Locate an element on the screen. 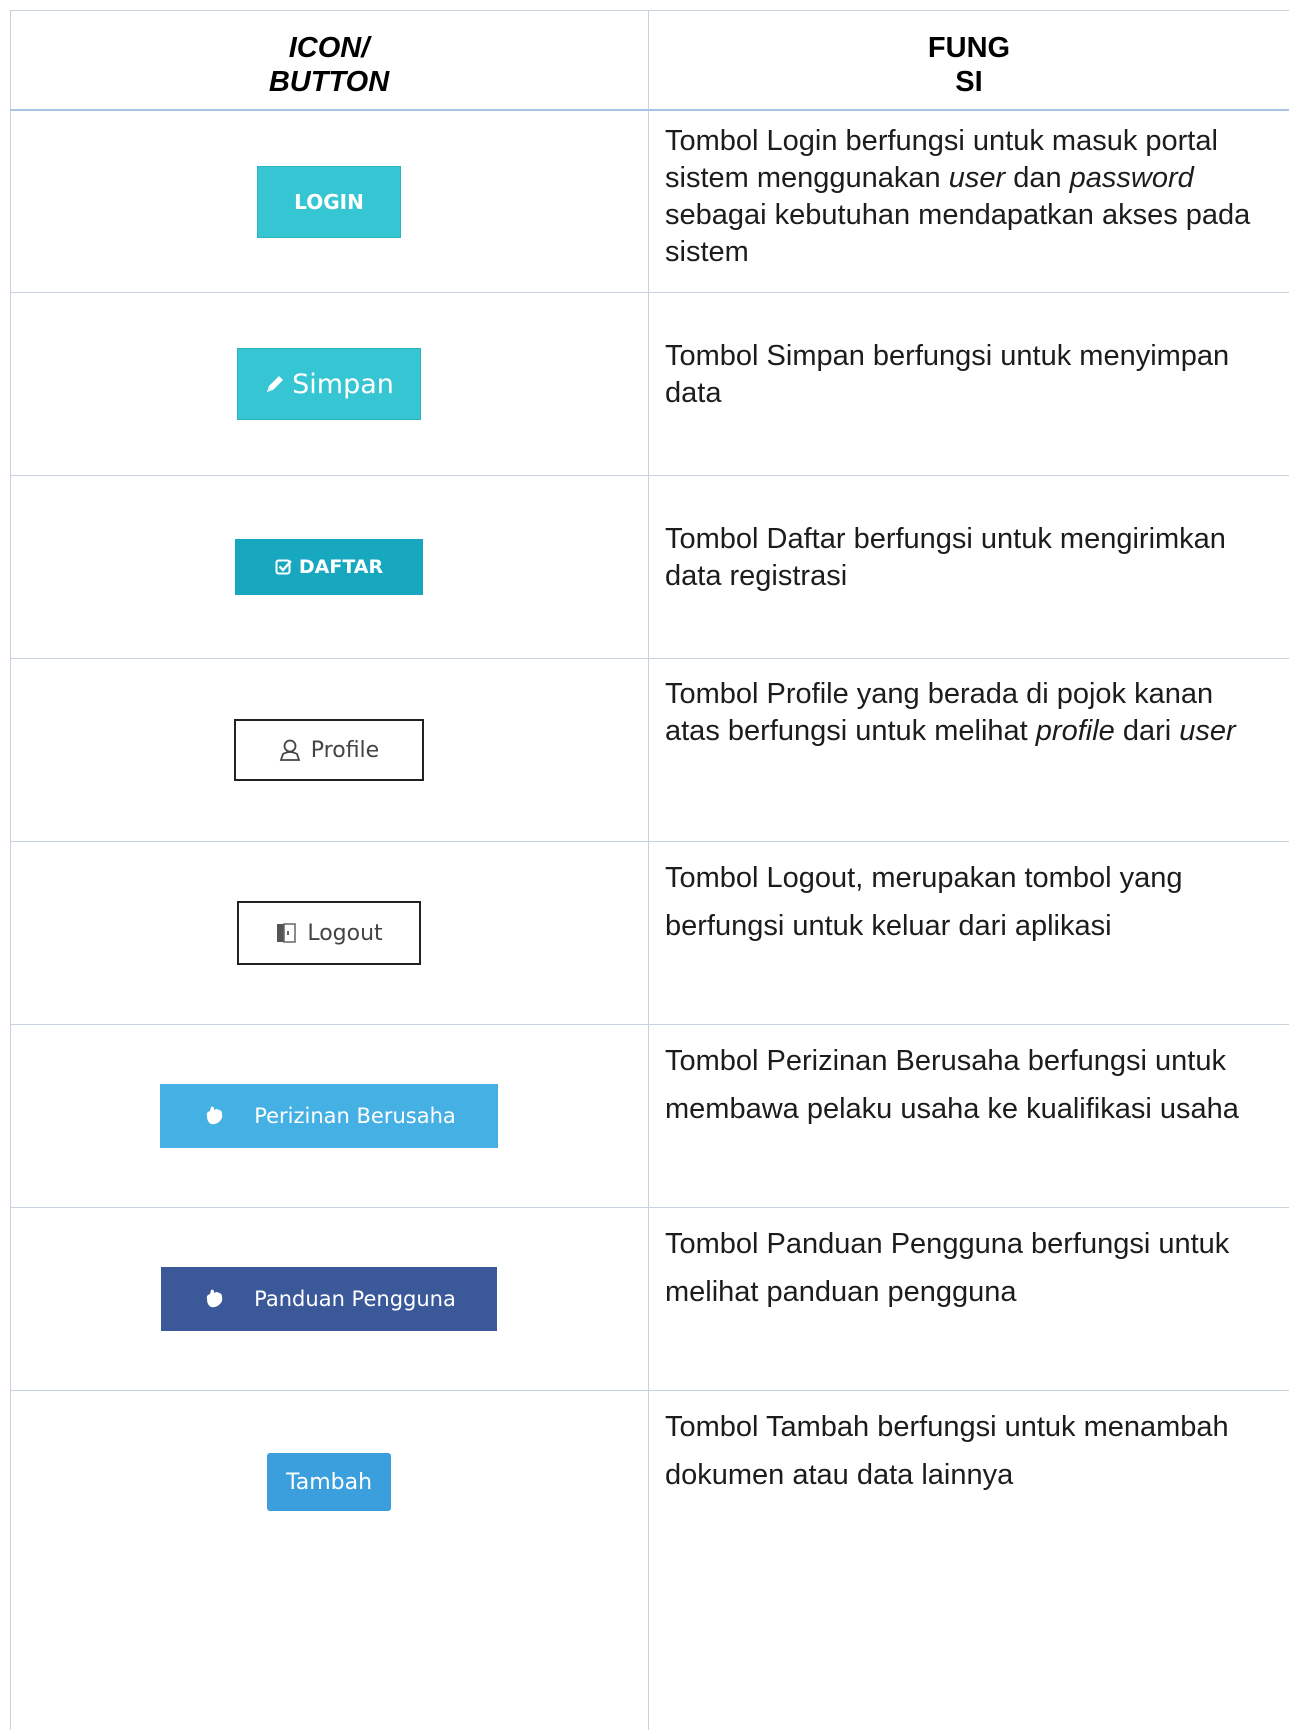 Image resolution: width=1289 pixels, height=1730 pixels. header-col1-line2: BUTTON is located at coordinates (329, 82).